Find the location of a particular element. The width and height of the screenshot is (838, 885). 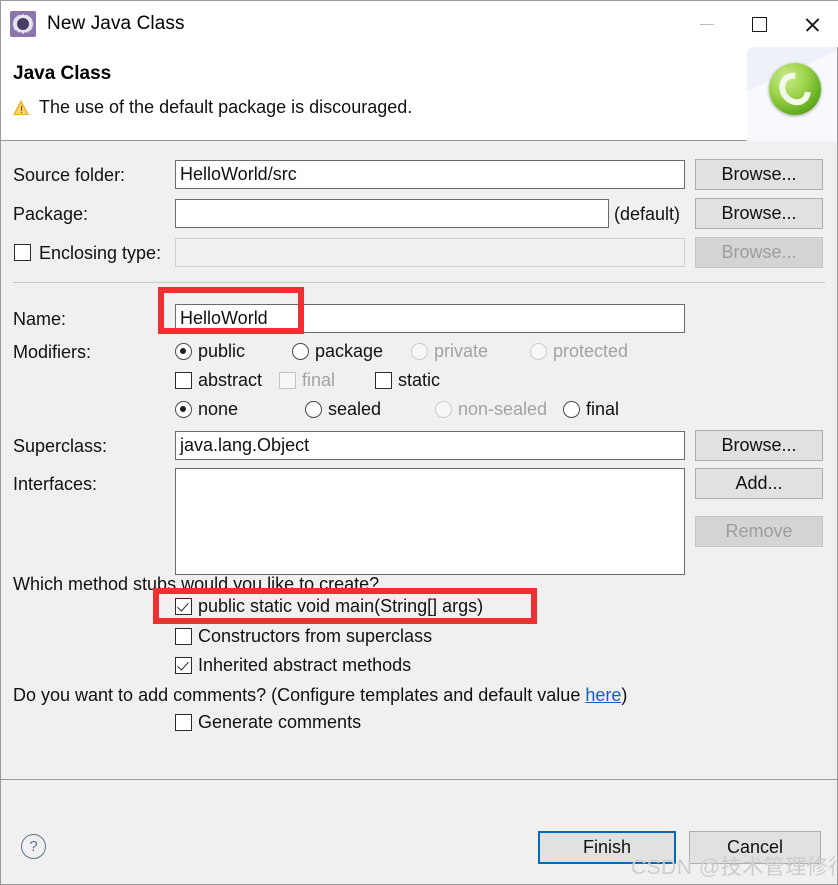

modifier-label-abstract: abstract is located at coordinates (230, 380).